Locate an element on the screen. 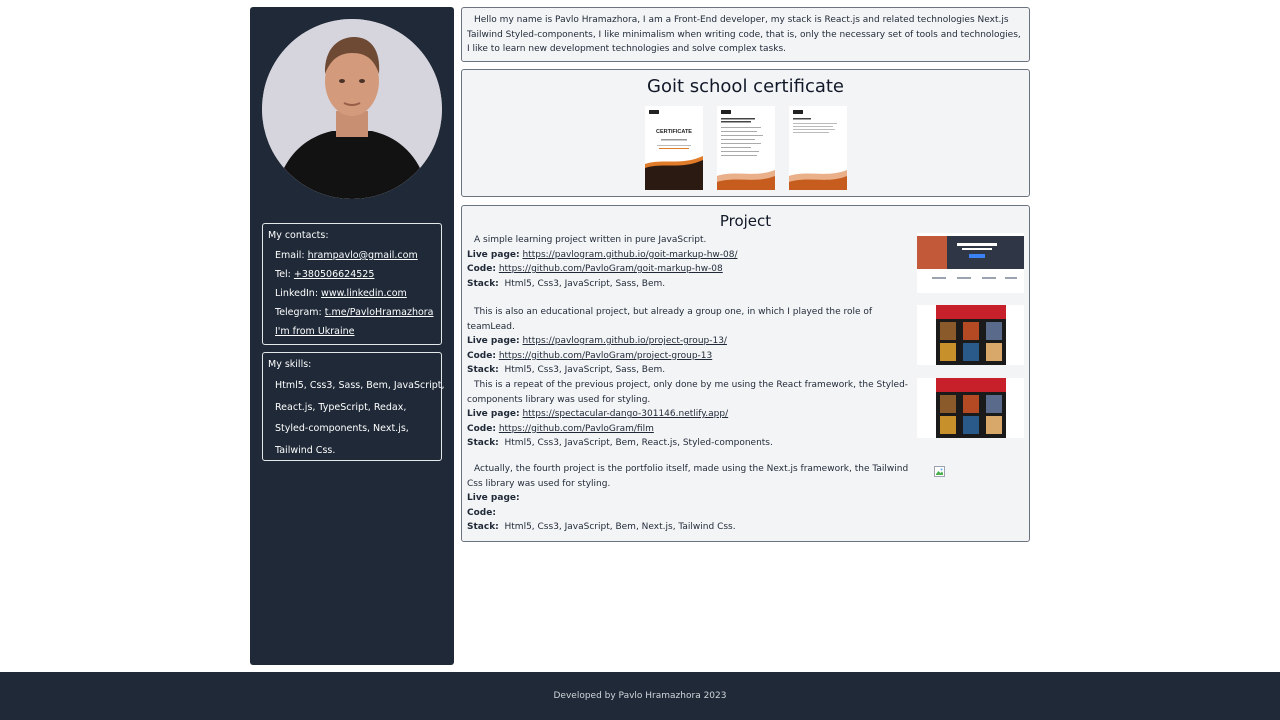 Image resolution: width=1280 pixels, height=720 pixels. contact-telegram: Telegram: t.me/PavloHramazhora is located at coordinates (352, 312).